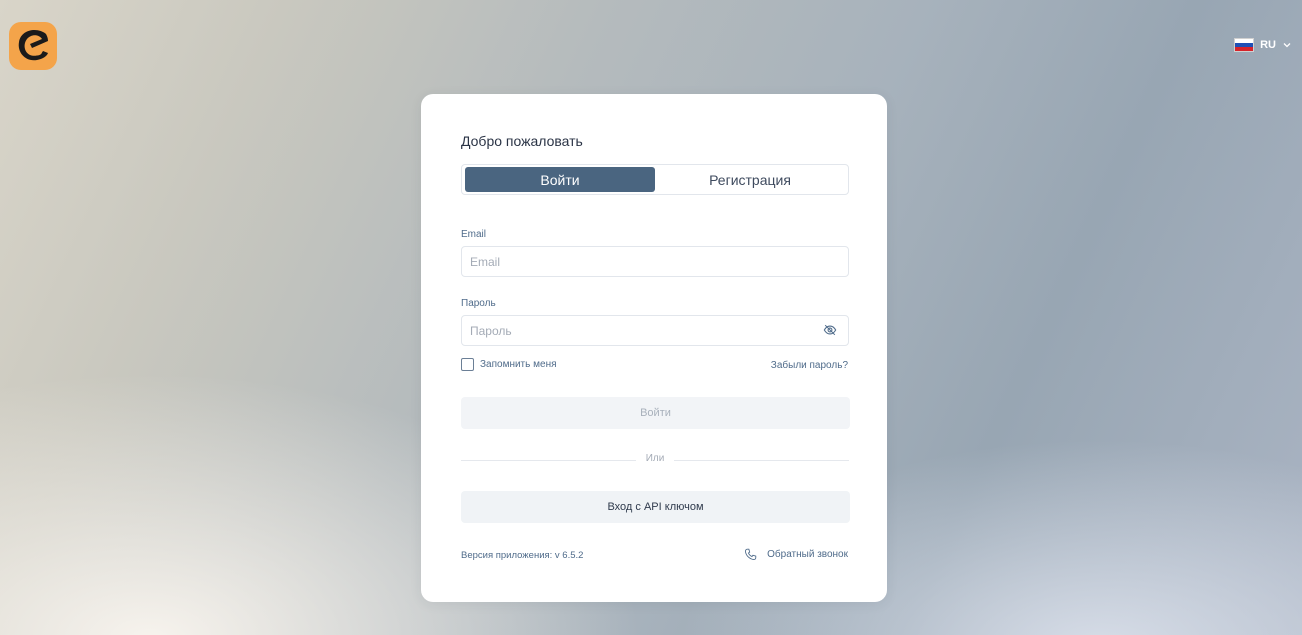 The image size is (1302, 635). I want to click on callback-label: Обратный звонок, so click(807, 554).